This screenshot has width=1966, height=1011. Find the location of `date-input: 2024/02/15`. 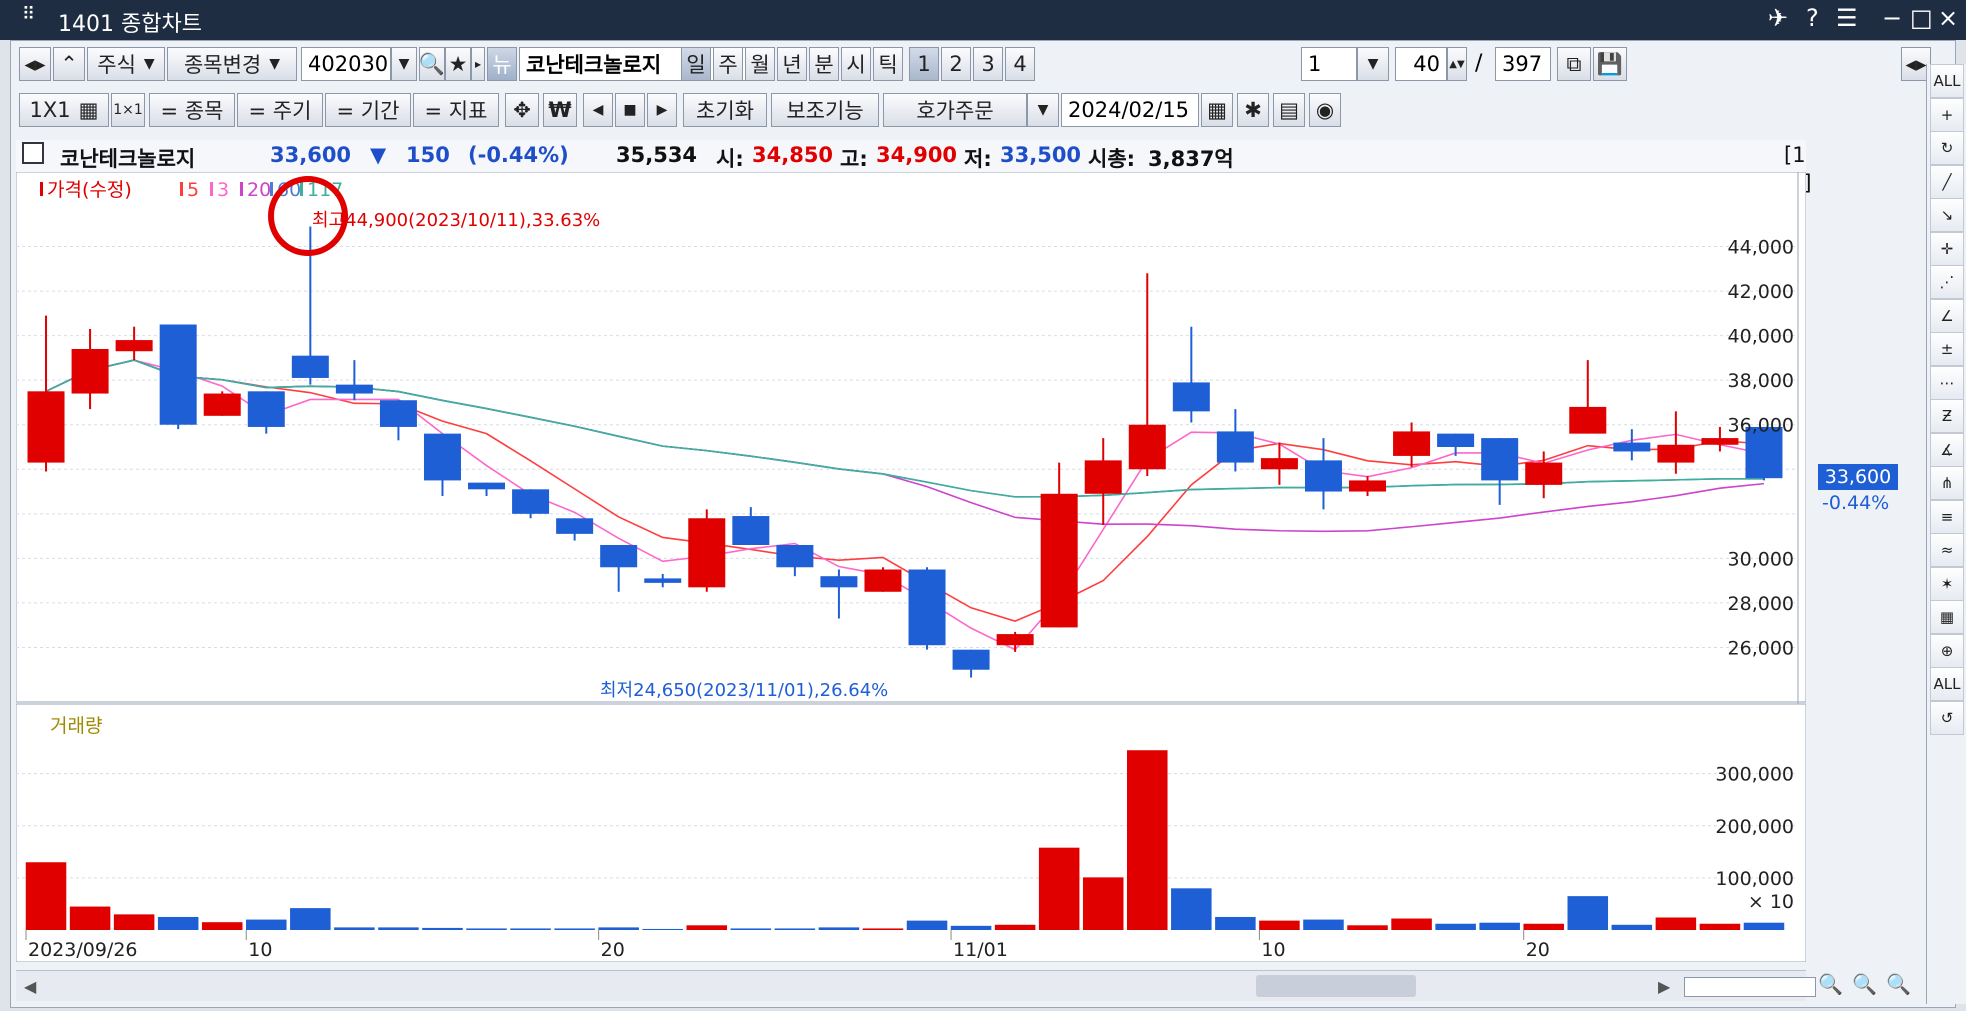

date-input: 2024/02/15 is located at coordinates (1130, 110).